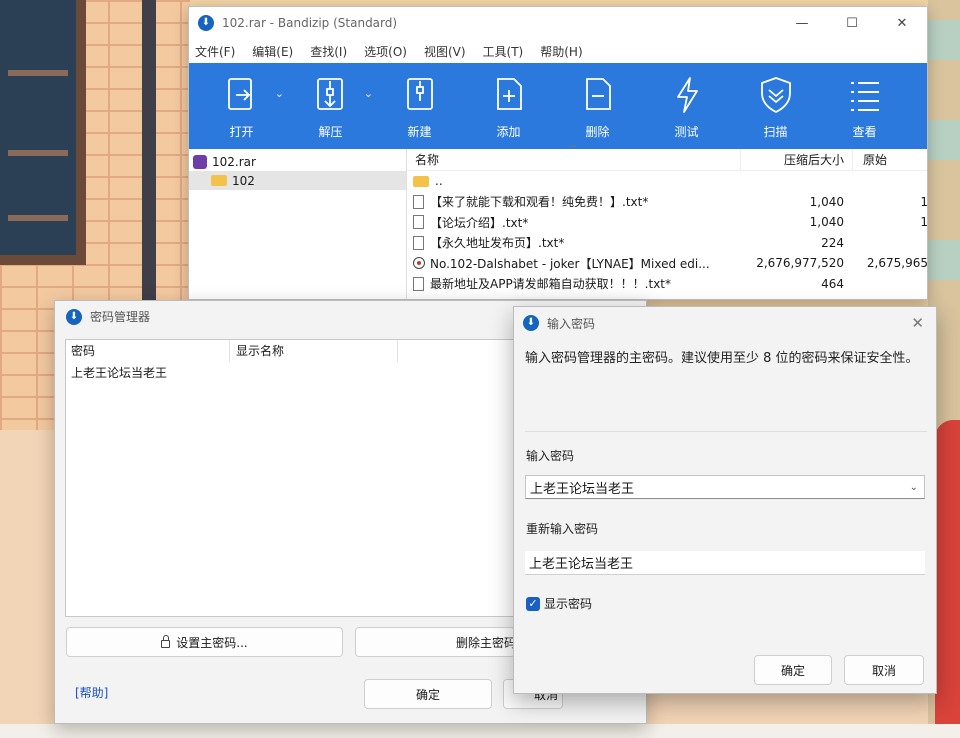  Describe the element at coordinates (368, 93) in the screenshot. I see `extract-dropdown-chevron-icon: ⌄` at that location.